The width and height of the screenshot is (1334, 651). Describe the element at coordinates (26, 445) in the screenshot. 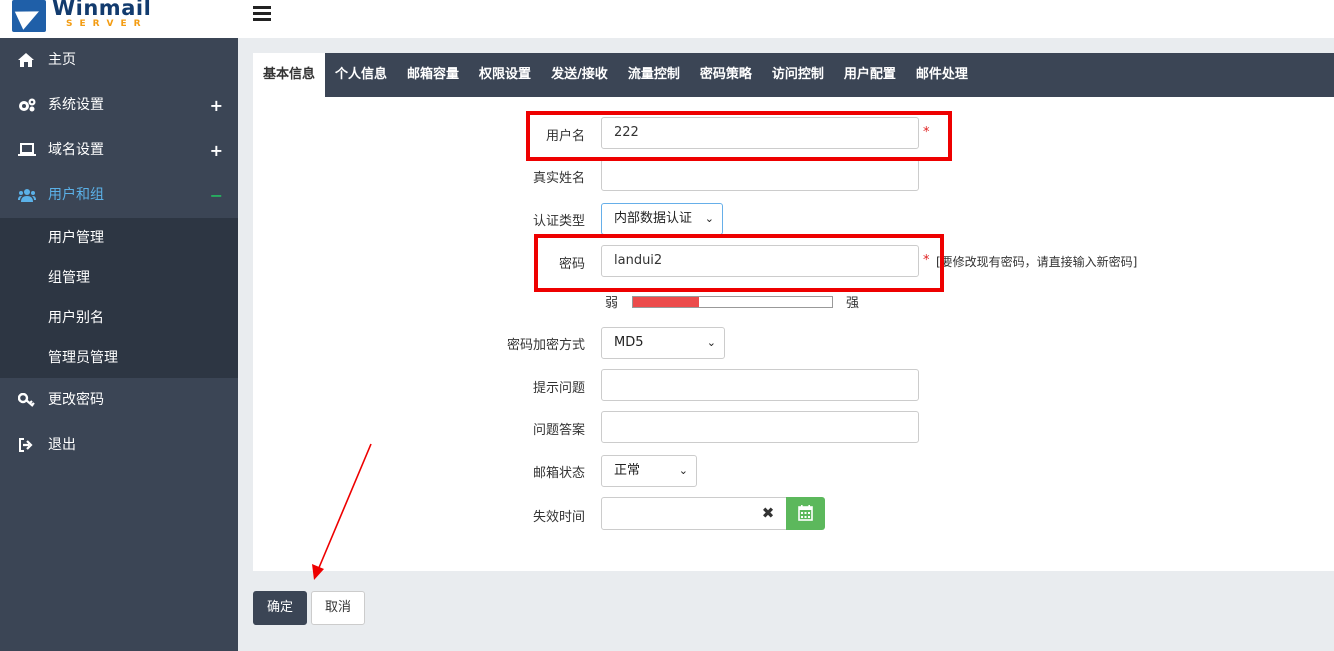

I see `sign-out-icon` at that location.